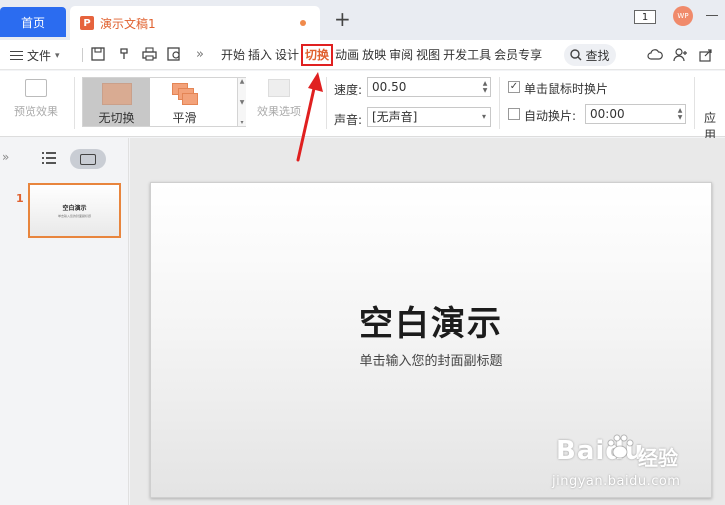 The height and width of the screenshot is (505, 725). What do you see at coordinates (429, 87) in the screenshot?
I see `speed-stepper: 00.50 ▲ ▼` at bounding box center [429, 87].